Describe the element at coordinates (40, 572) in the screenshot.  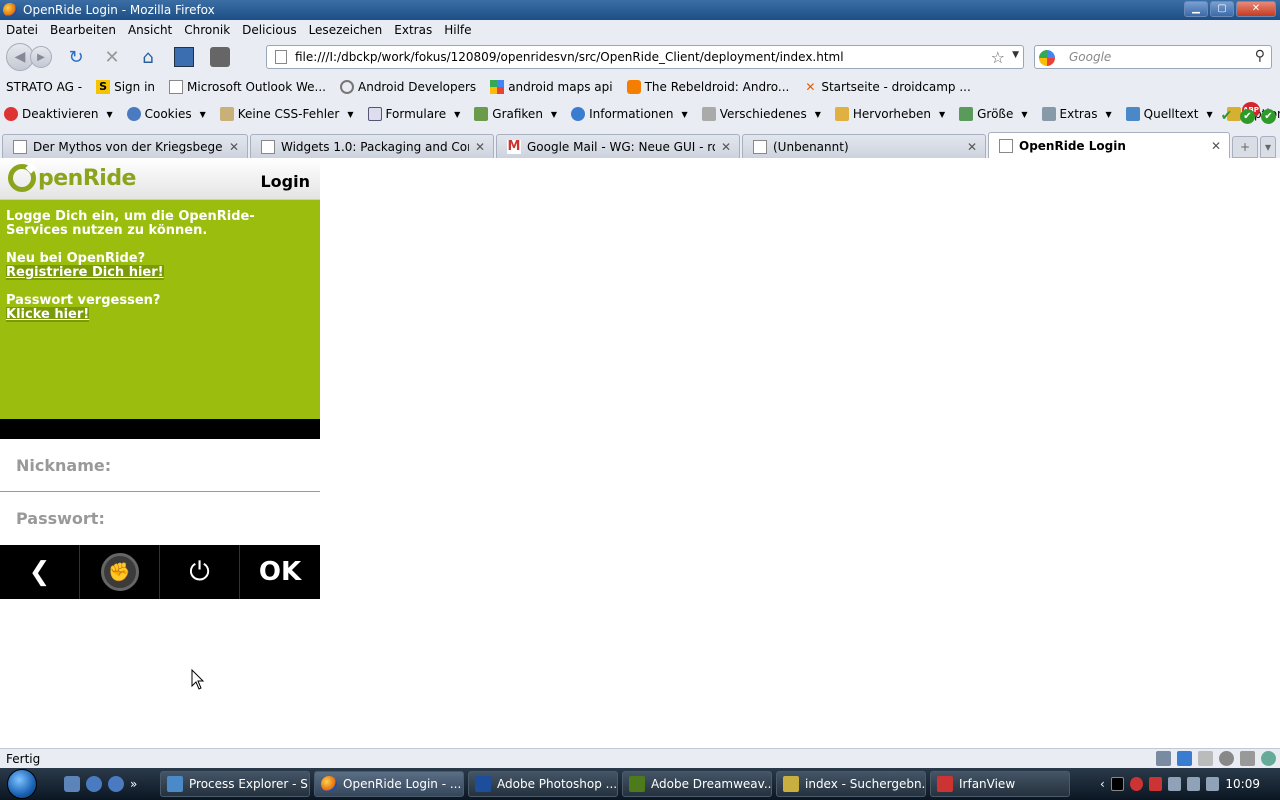
I see `back-nav-button: ❮` at that location.